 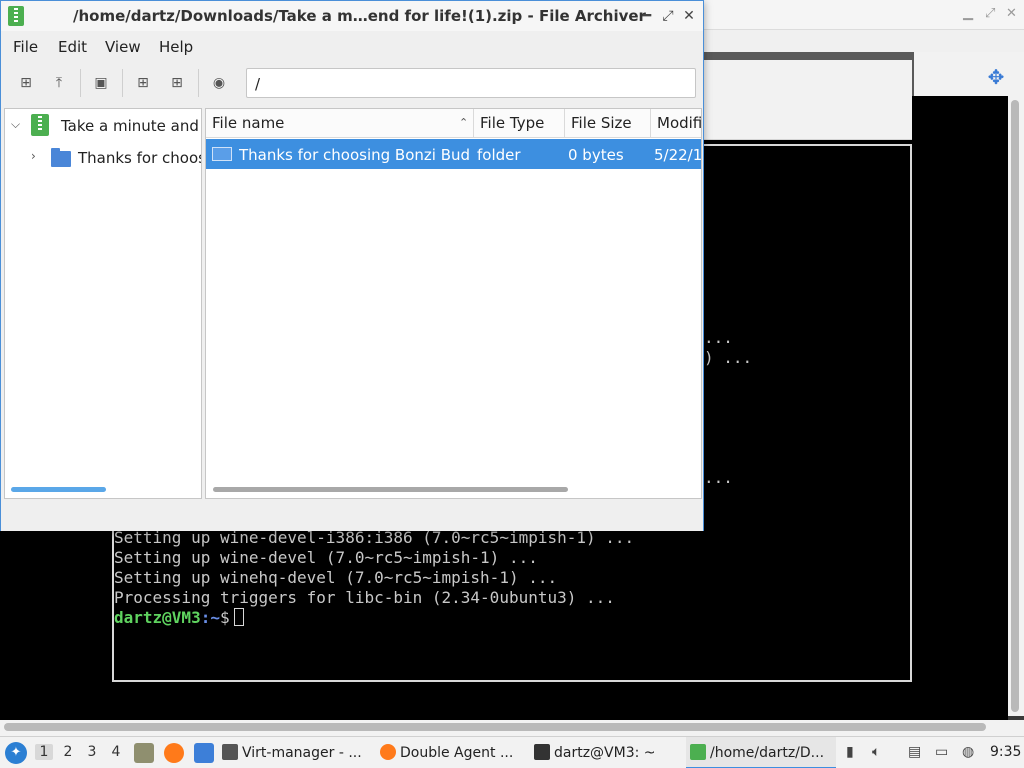 What do you see at coordinates (33, 156) in the screenshot?
I see `chevron-right-icon: ›` at bounding box center [33, 156].